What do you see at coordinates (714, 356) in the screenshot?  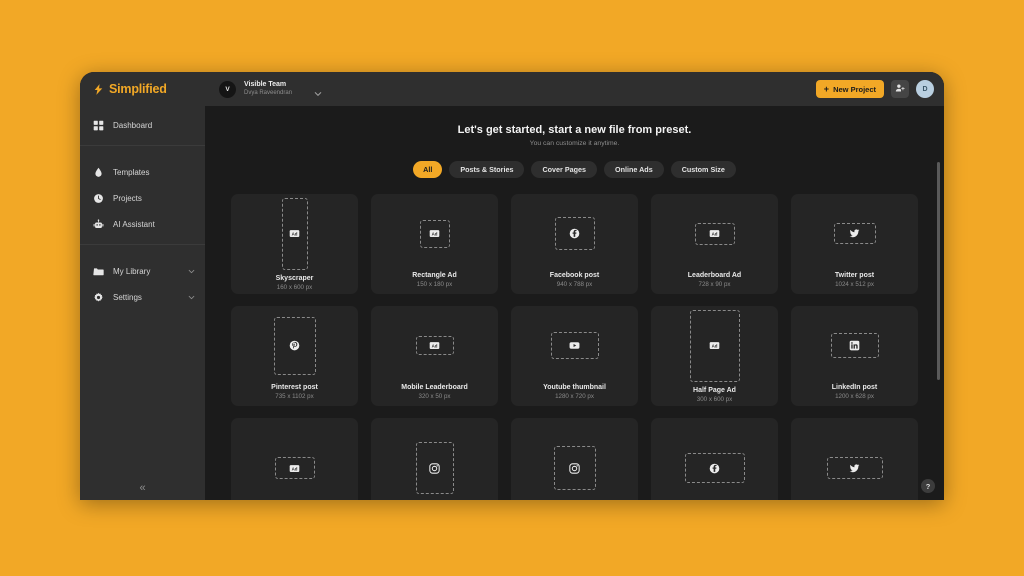 I see `preset-card: Ad Half Page Ad 300 x 600 px` at bounding box center [714, 356].